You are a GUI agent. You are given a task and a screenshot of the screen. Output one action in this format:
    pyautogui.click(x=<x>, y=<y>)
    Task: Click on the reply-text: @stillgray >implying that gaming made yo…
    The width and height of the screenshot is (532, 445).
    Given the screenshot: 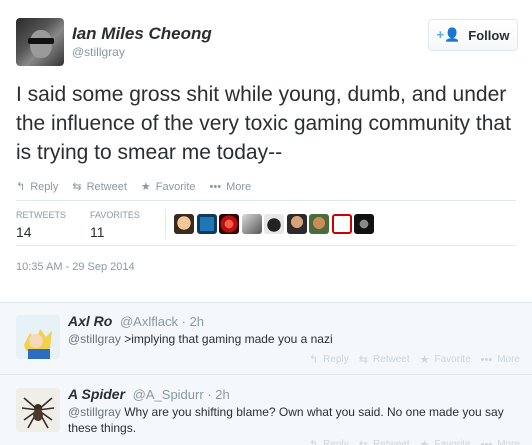 What is the action you would take?
    pyautogui.click(x=294, y=339)
    